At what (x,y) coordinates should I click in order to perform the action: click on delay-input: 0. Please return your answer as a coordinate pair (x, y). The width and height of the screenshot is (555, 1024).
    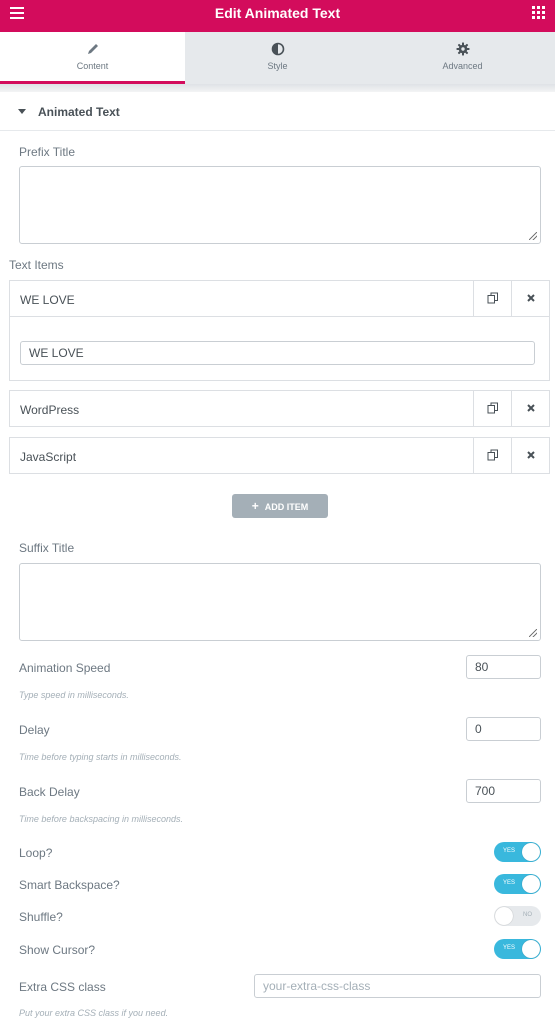
    Looking at the image, I should click on (503, 729).